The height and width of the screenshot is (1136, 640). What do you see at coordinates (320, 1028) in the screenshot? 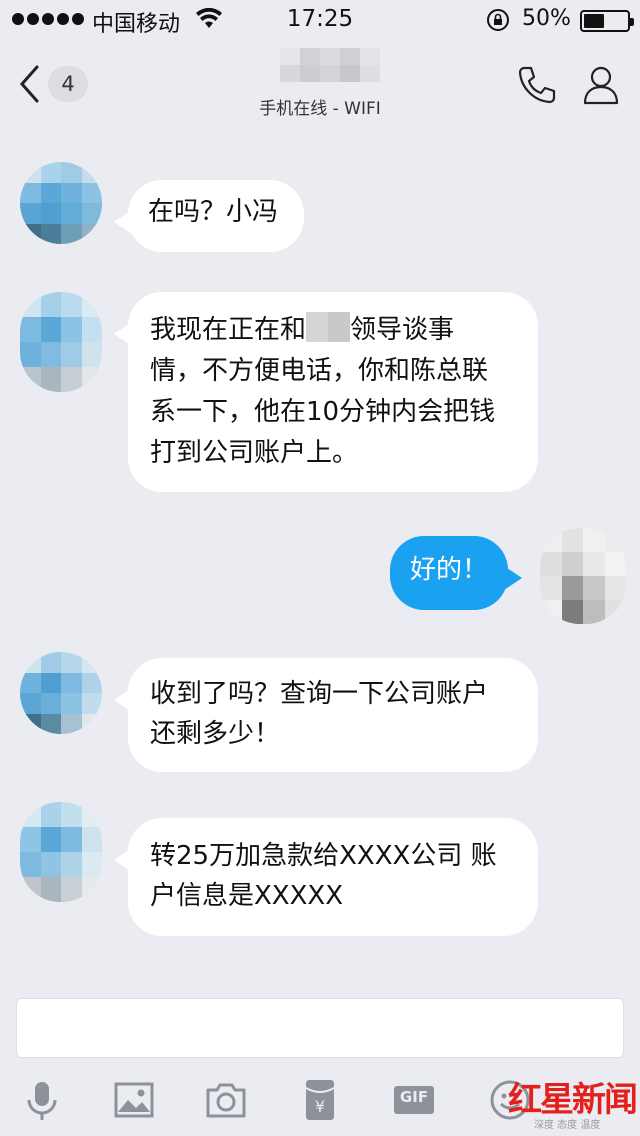
I see `message-input` at bounding box center [320, 1028].